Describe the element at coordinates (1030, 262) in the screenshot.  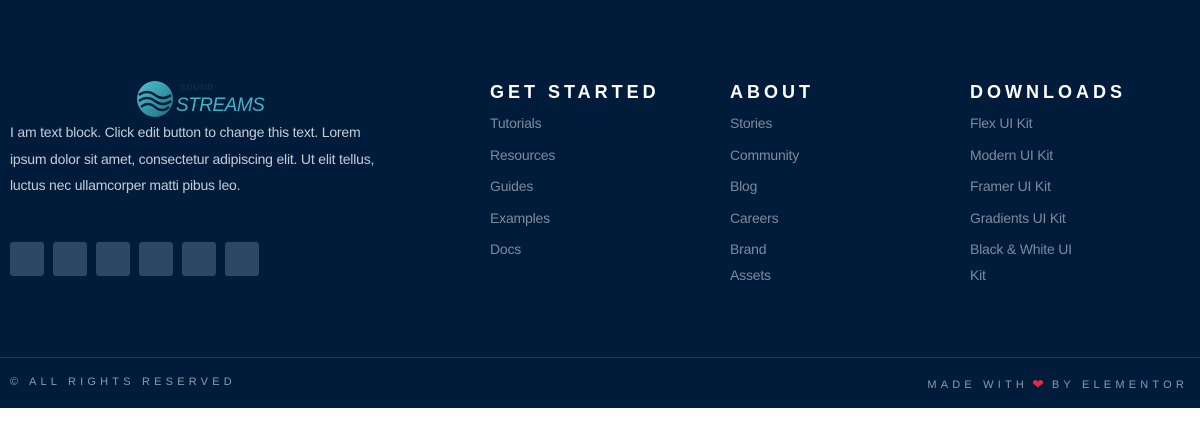
I see `footer-link: Black & White UI Kit` at that location.